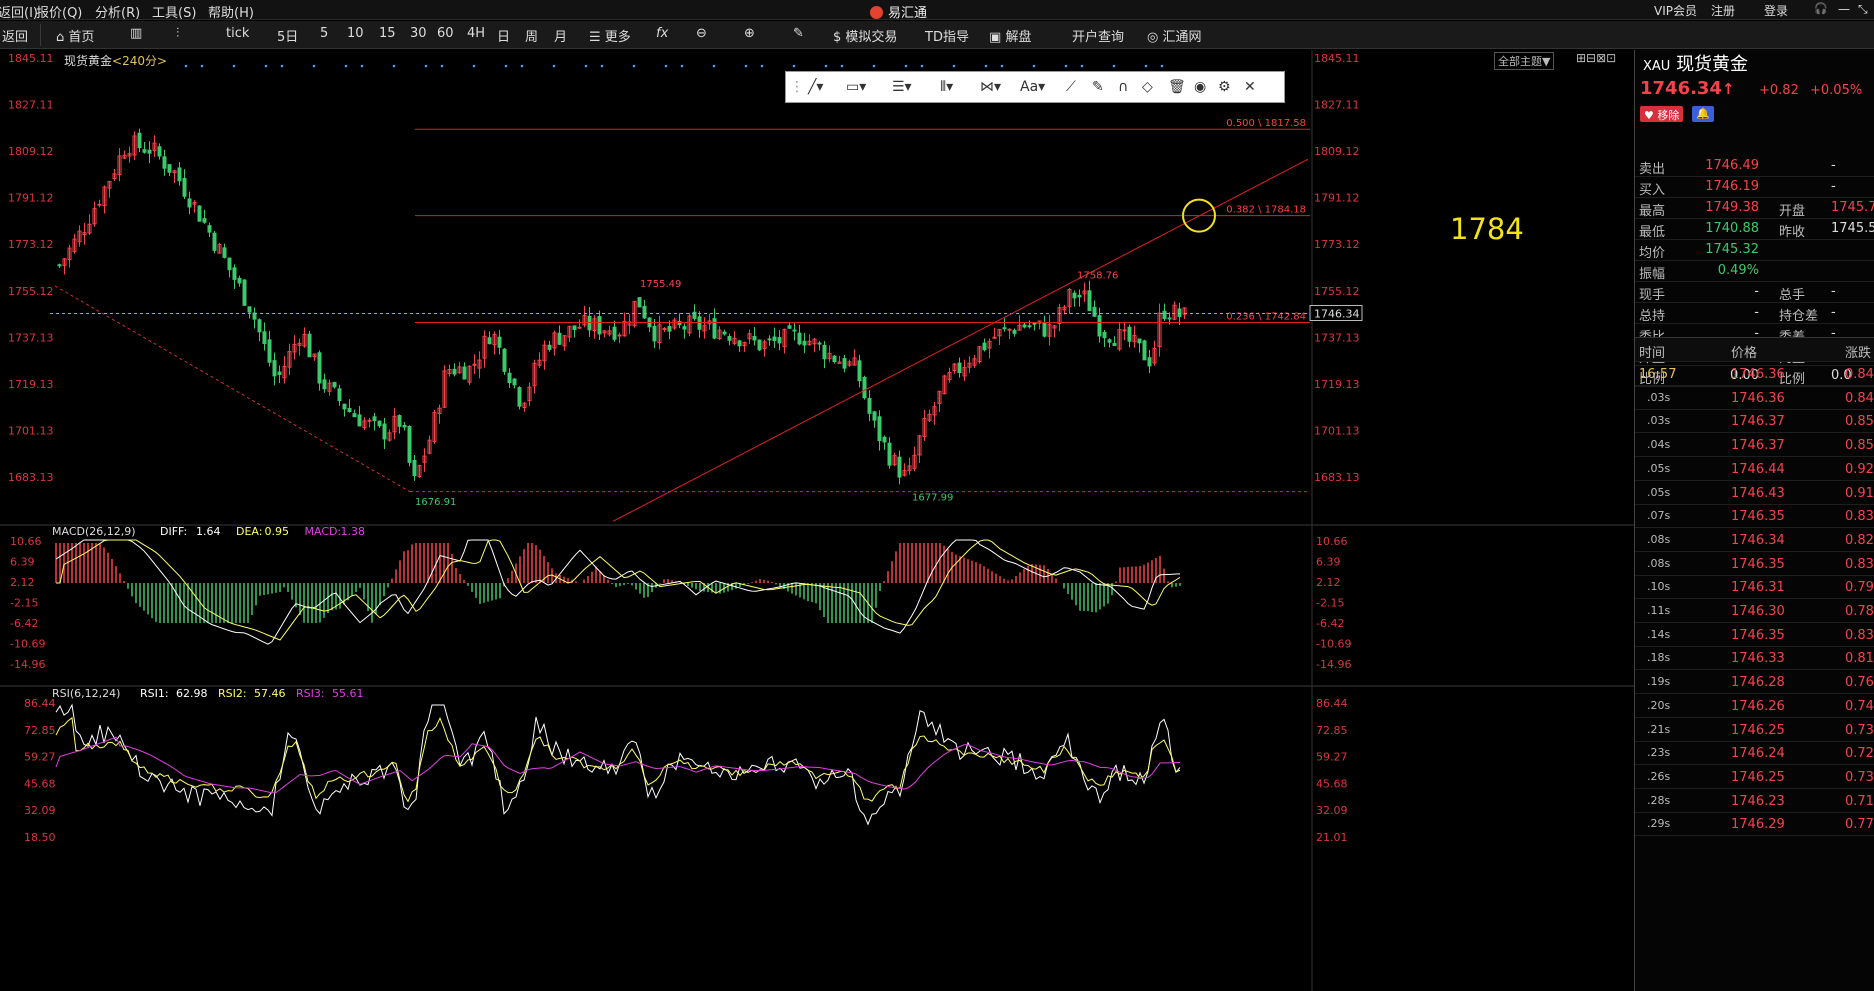 This screenshot has height=991, width=1874. Describe the element at coordinates (749, 33) in the screenshot. I see `zoom-in-icon: ⊕` at that location.